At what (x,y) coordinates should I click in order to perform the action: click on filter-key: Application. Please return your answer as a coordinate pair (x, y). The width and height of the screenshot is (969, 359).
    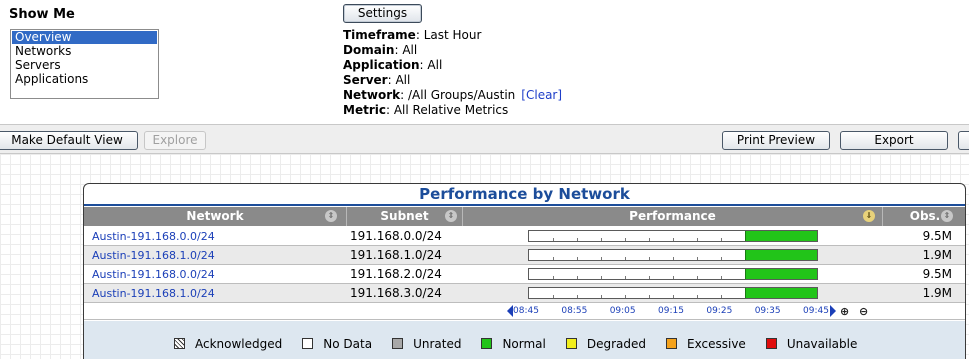
    Looking at the image, I should click on (381, 65).